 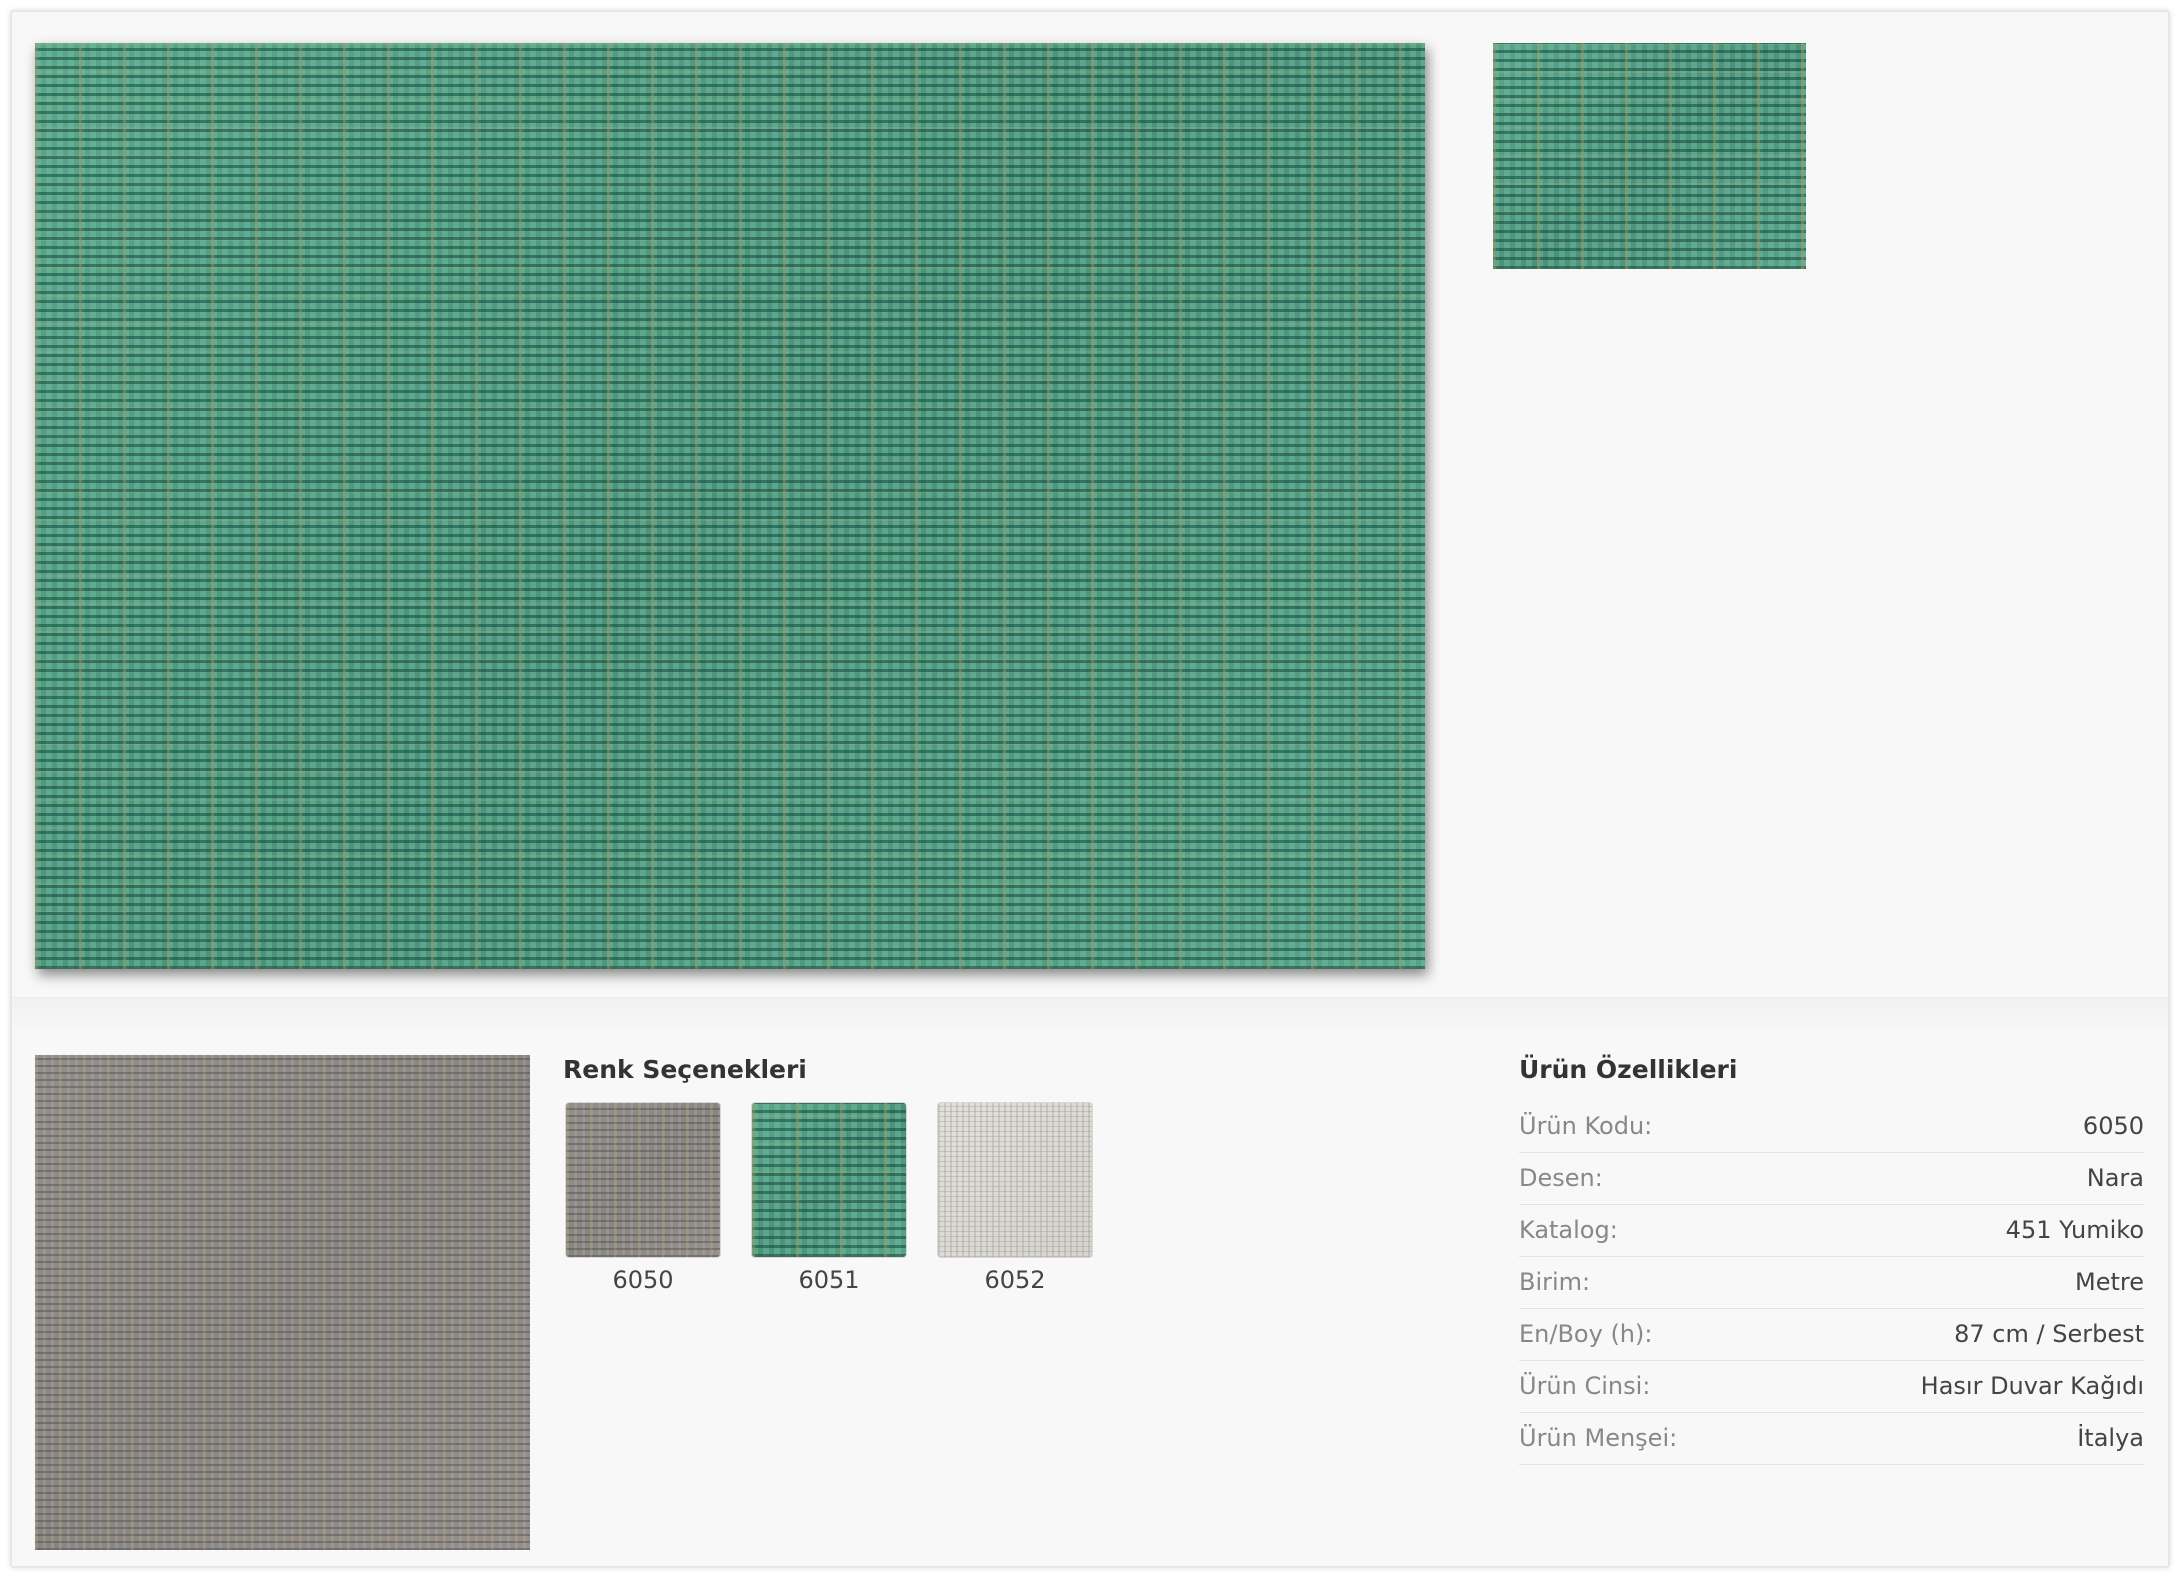 I want to click on color-option-6050: 6050, so click(x=643, y=1198).